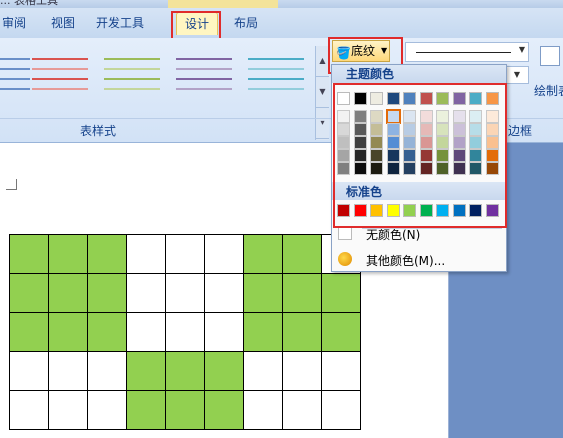 This screenshot has height=438, width=563. What do you see at coordinates (548, 91) in the screenshot?
I see `draw-table-label: 绘制表` at bounding box center [548, 91].